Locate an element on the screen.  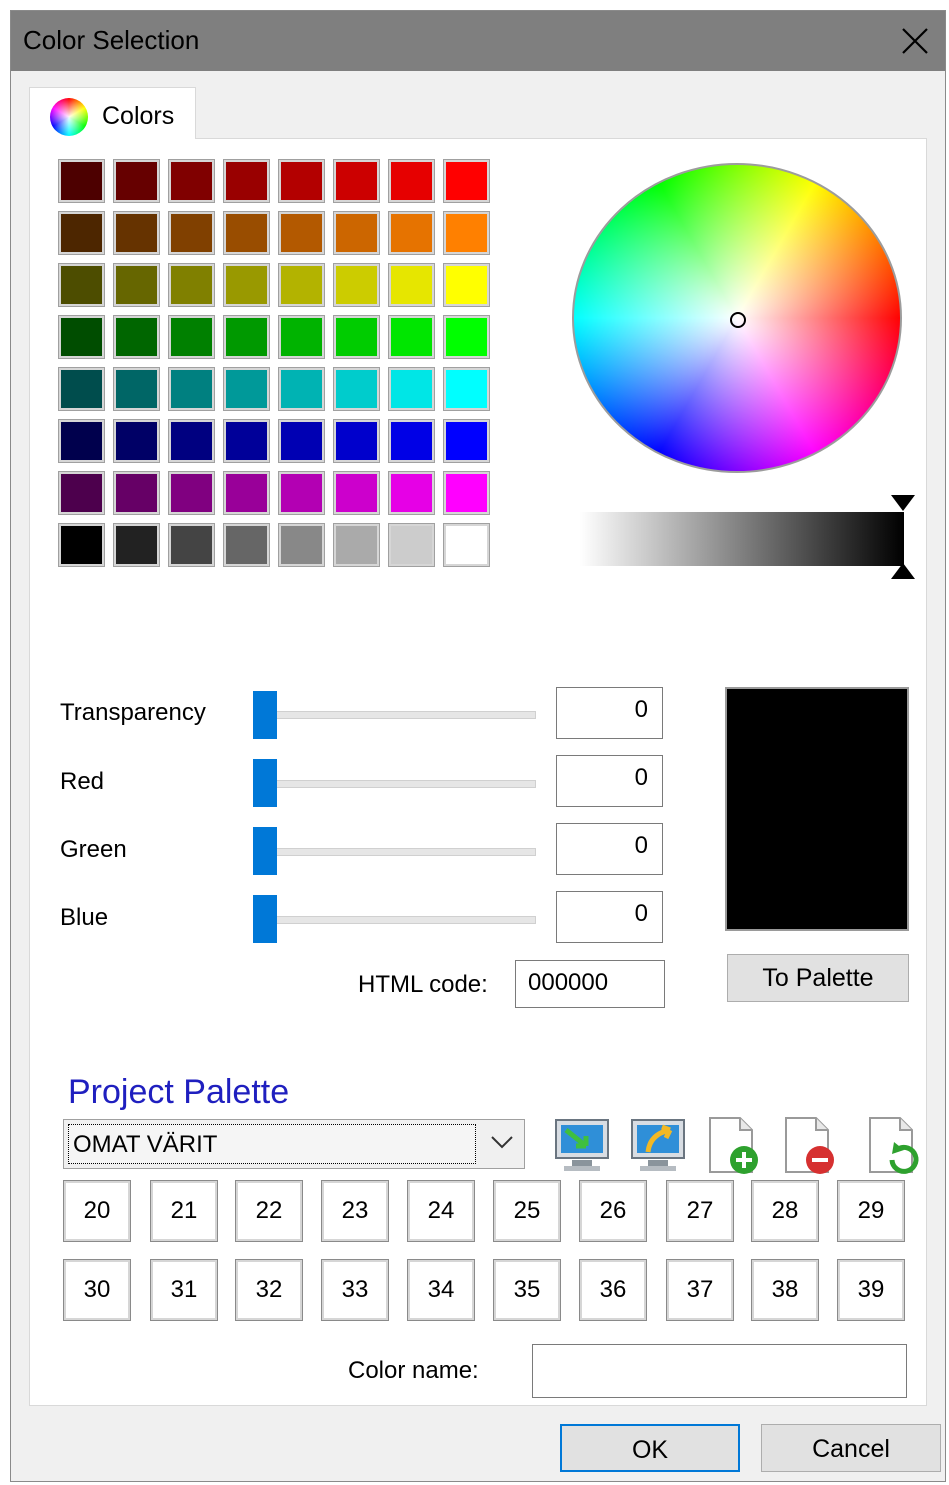
to-palette-button: To Palette is located at coordinates (818, 978).